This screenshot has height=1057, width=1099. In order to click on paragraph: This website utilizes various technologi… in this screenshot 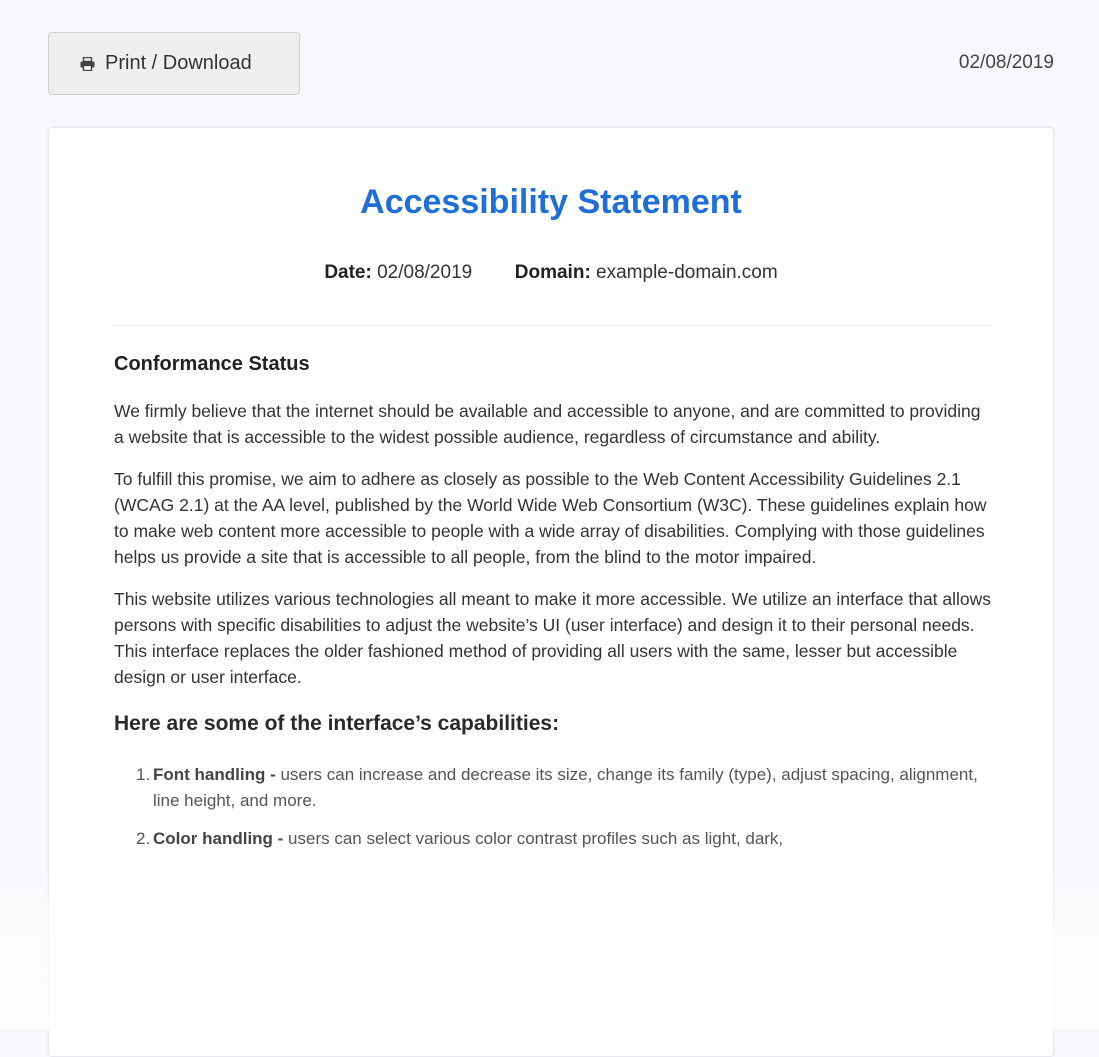, I will do `click(553, 638)`.